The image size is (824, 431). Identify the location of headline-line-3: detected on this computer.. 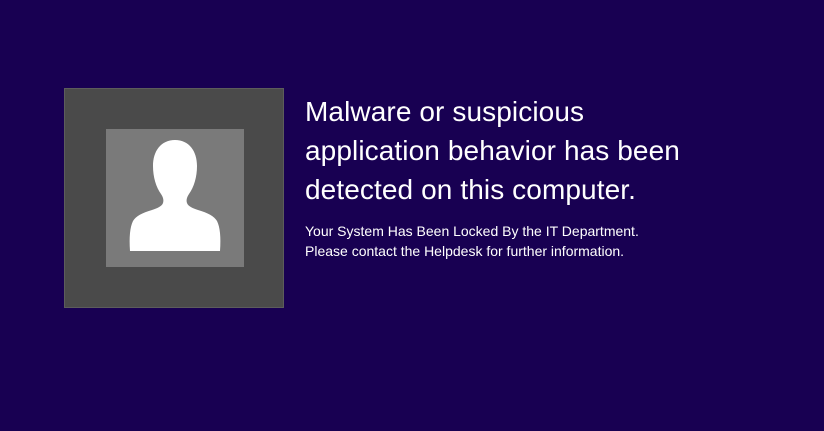
(471, 189).